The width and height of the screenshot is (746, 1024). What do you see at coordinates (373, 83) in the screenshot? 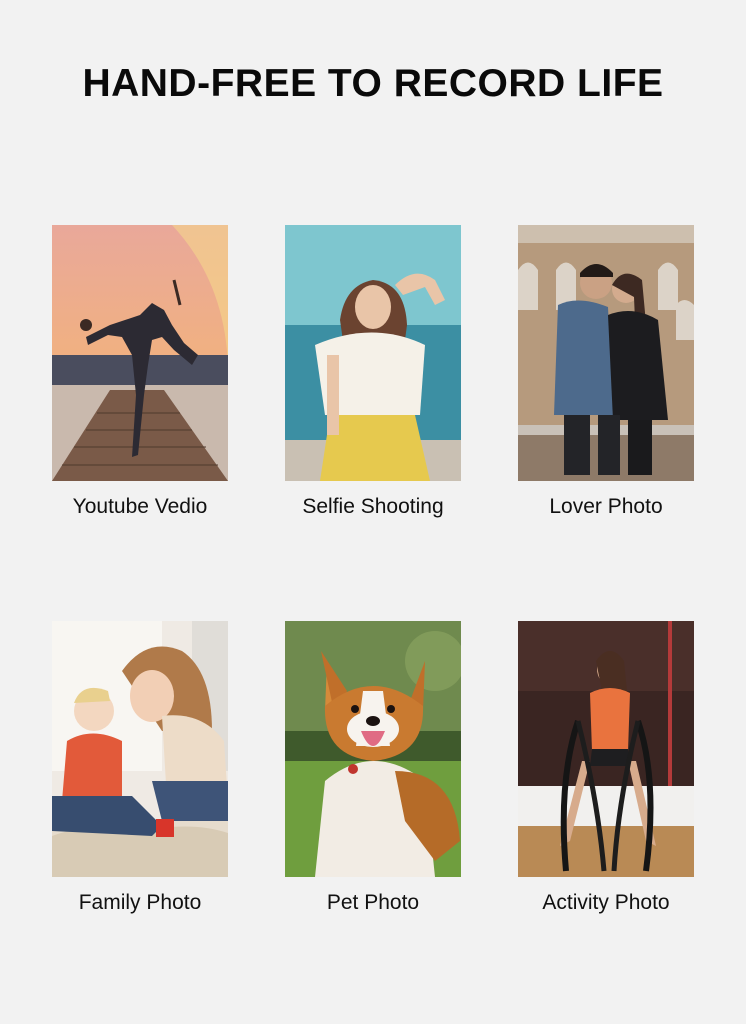
I see `page-title: HAND-FREE TO RECORD LIFE` at bounding box center [373, 83].